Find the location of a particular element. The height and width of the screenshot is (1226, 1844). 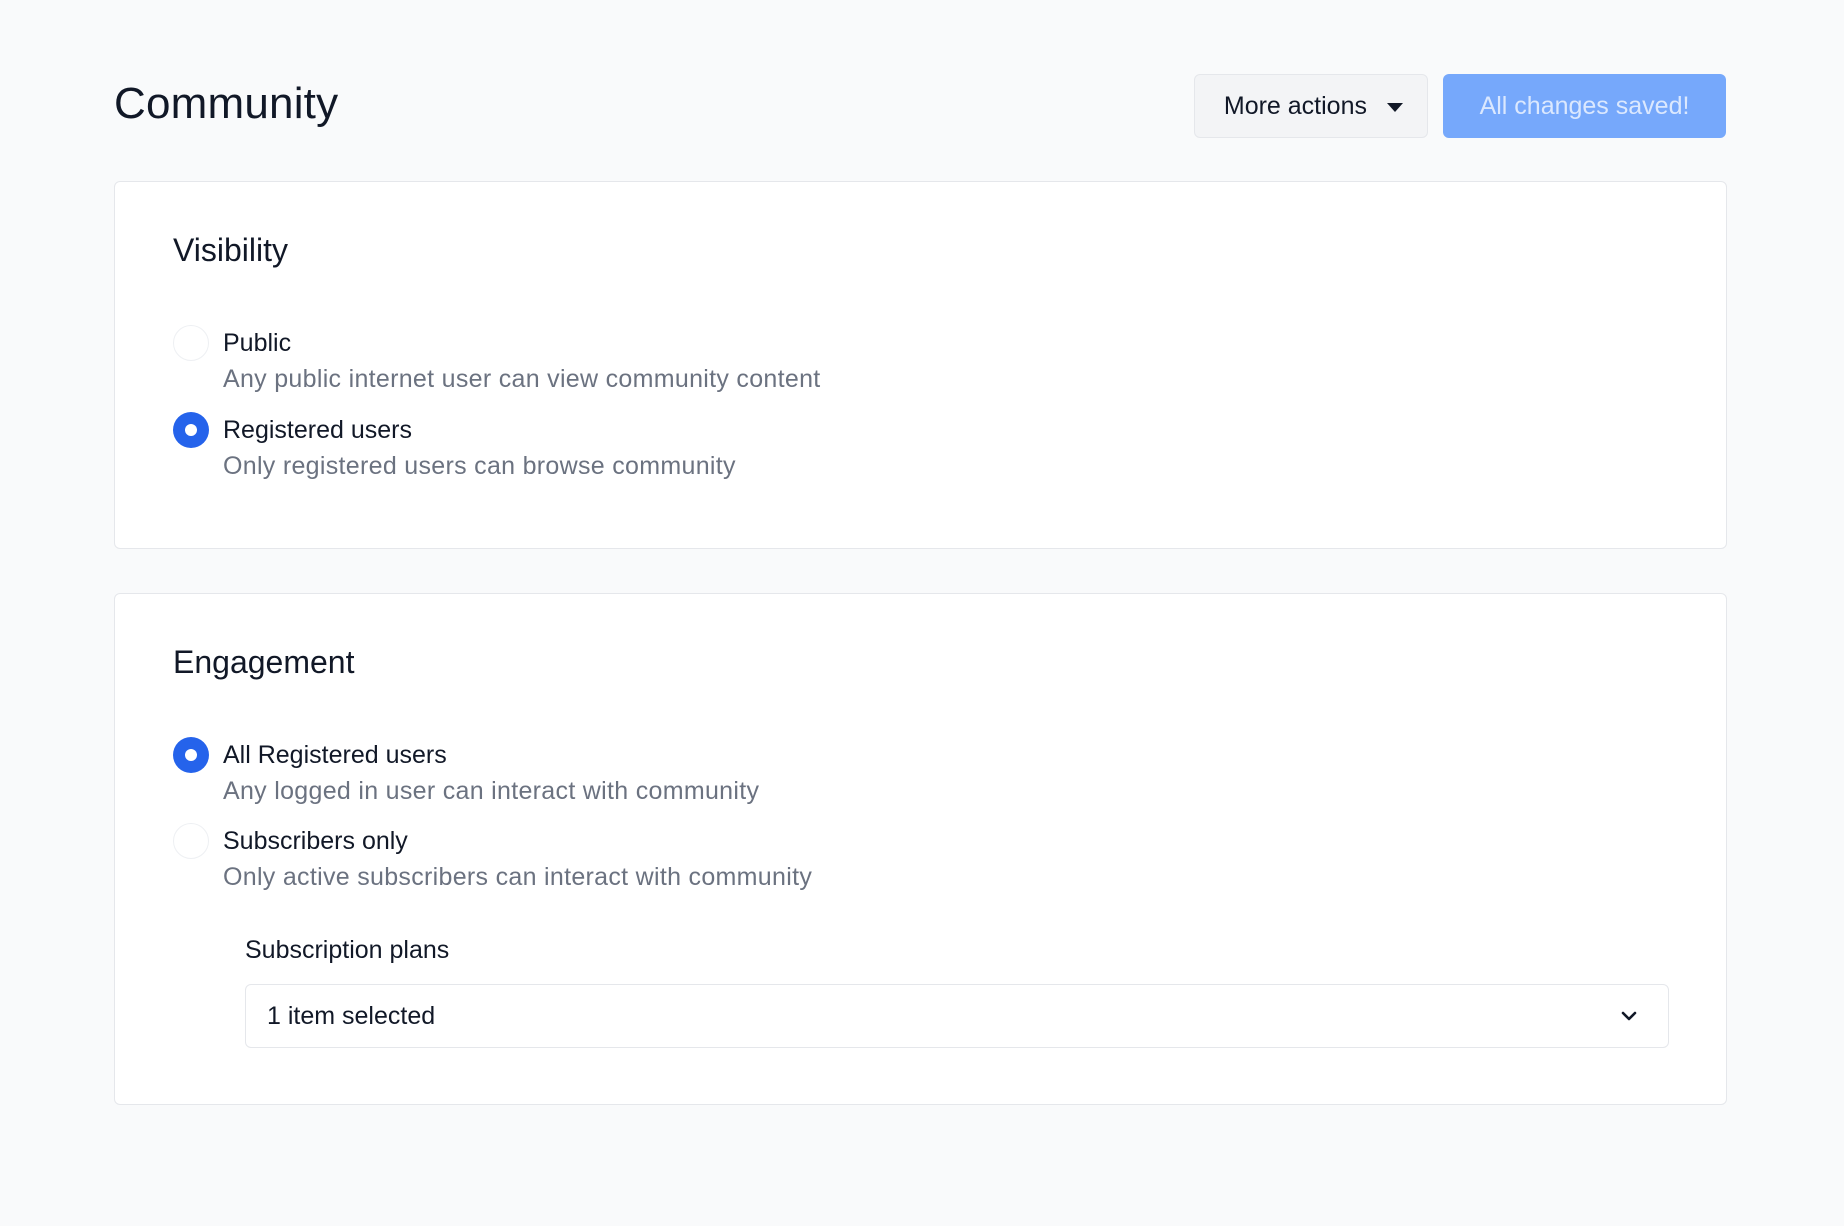

radio-public is located at coordinates (191, 343).